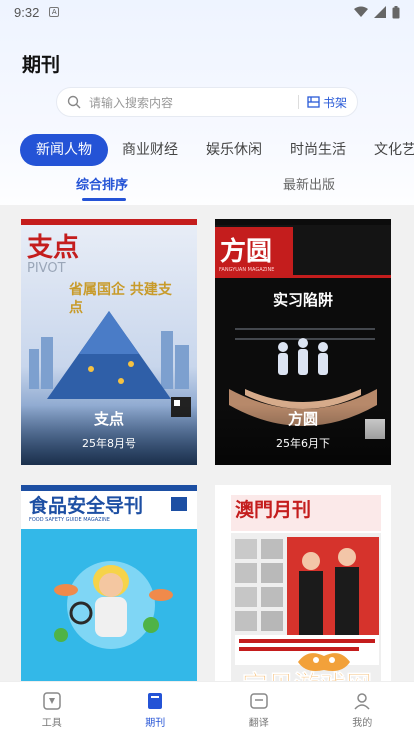 Image resolution: width=414 pixels, height=737 pixels. What do you see at coordinates (259, 700) in the screenshot?
I see `translate-icon` at bounding box center [259, 700].